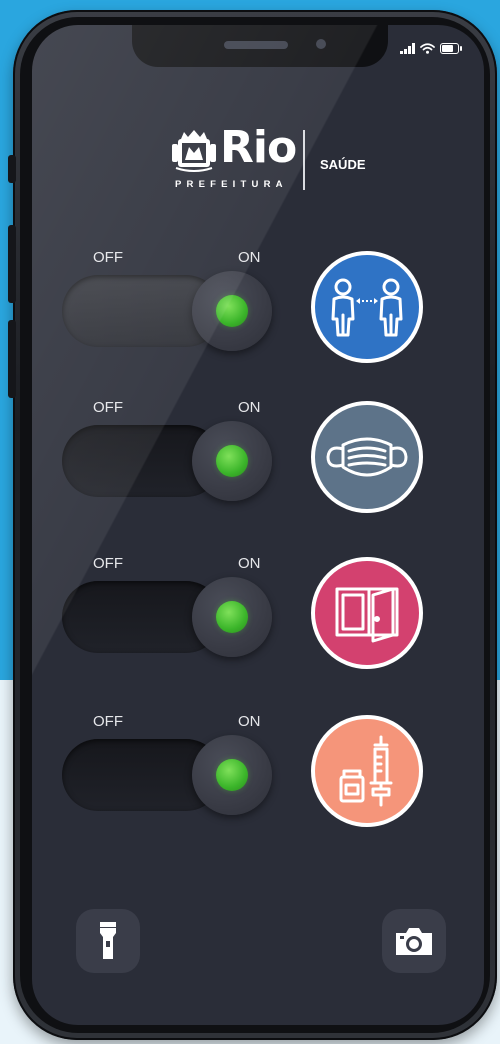 The width and height of the screenshot is (500, 1044). Describe the element at coordinates (12, 264) in the screenshot. I see `volume-up-button` at that location.